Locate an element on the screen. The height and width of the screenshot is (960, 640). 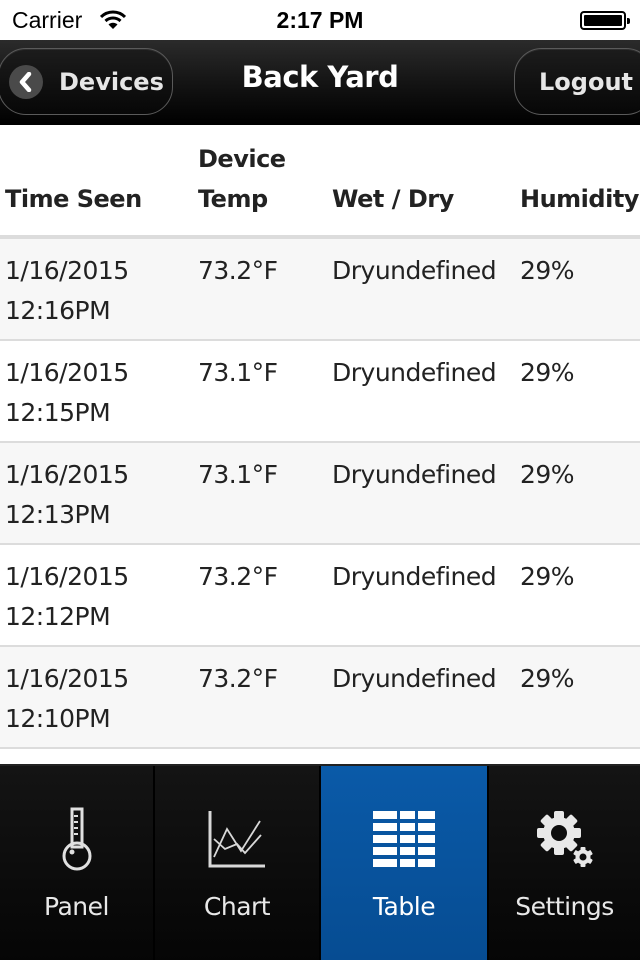
tab-chart: Chart is located at coordinates (238, 863).